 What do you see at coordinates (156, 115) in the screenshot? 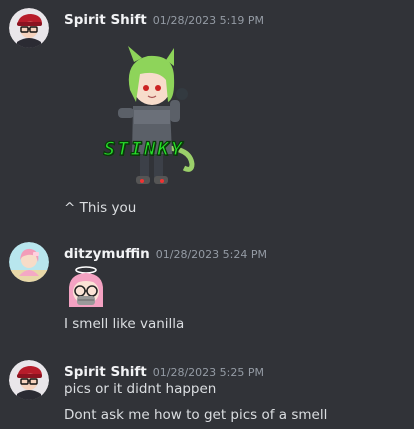
I see `sticker-character-art` at bounding box center [156, 115].